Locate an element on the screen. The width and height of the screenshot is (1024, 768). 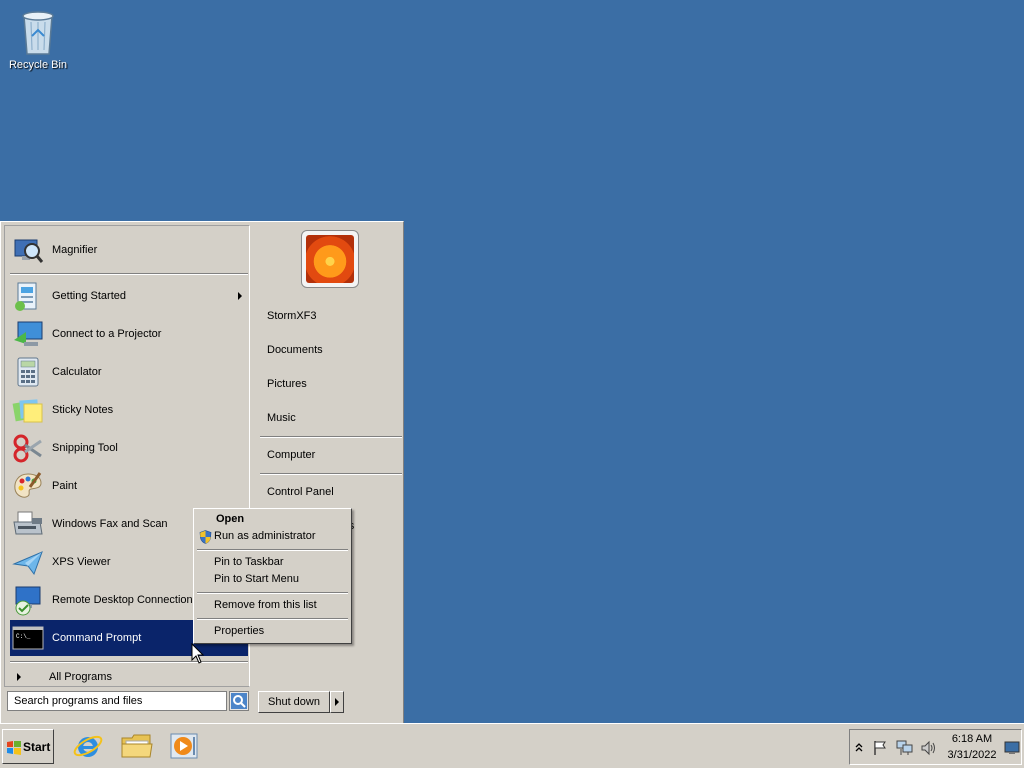
program-label: XPS Viewer is located at coordinates (81, 562).